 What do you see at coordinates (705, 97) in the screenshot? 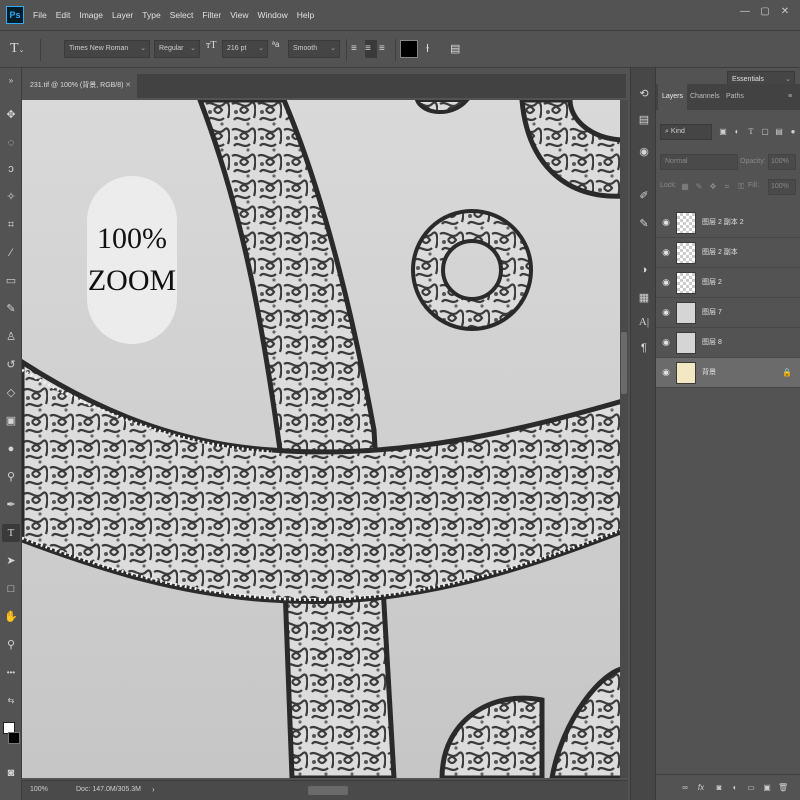
I see `tab-channels: Channels` at bounding box center [705, 97].